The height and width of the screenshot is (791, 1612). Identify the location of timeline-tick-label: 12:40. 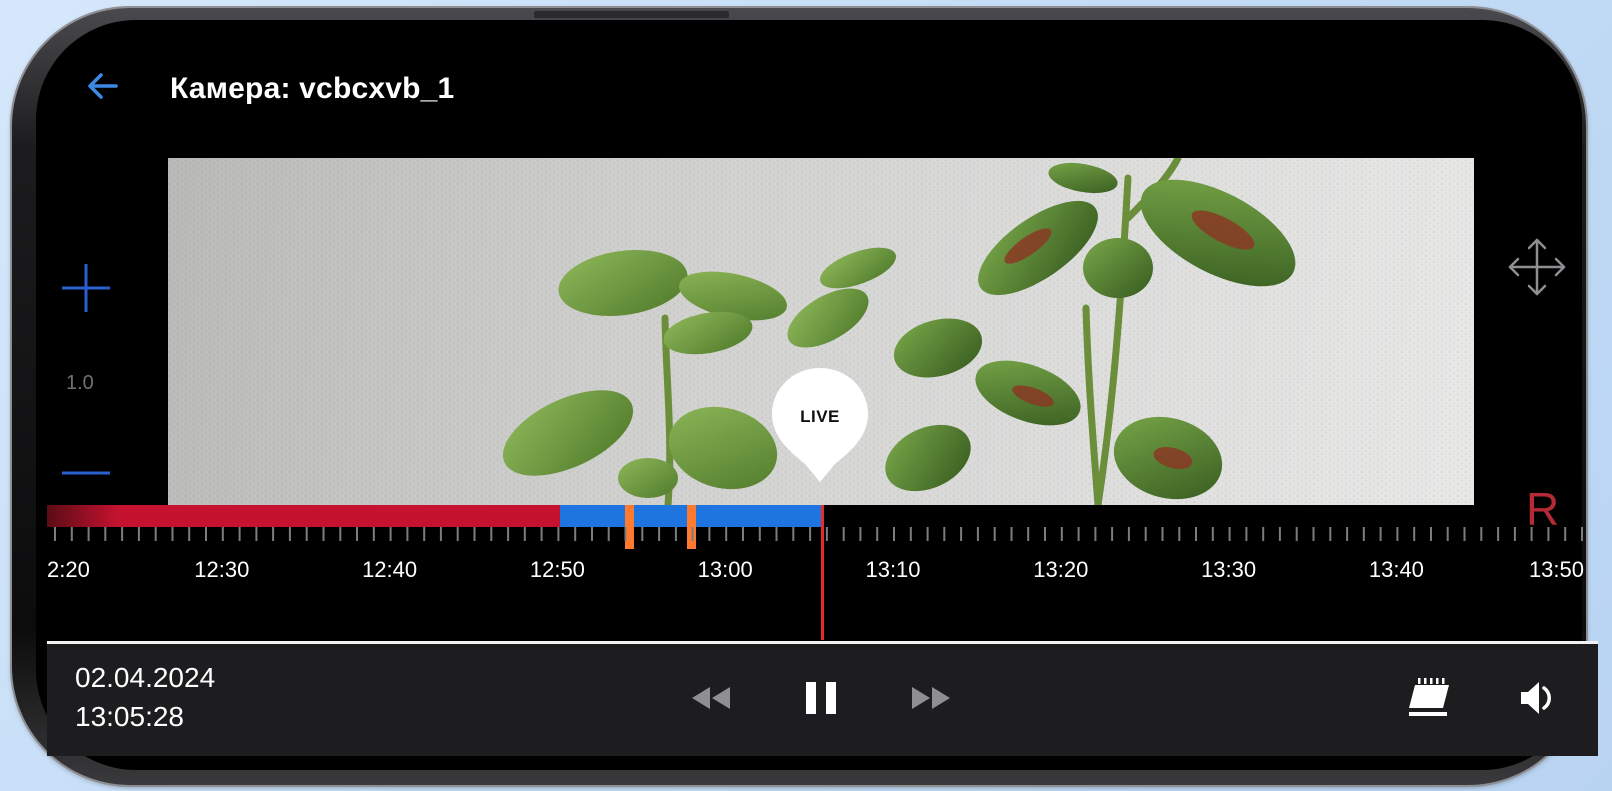
(389, 569).